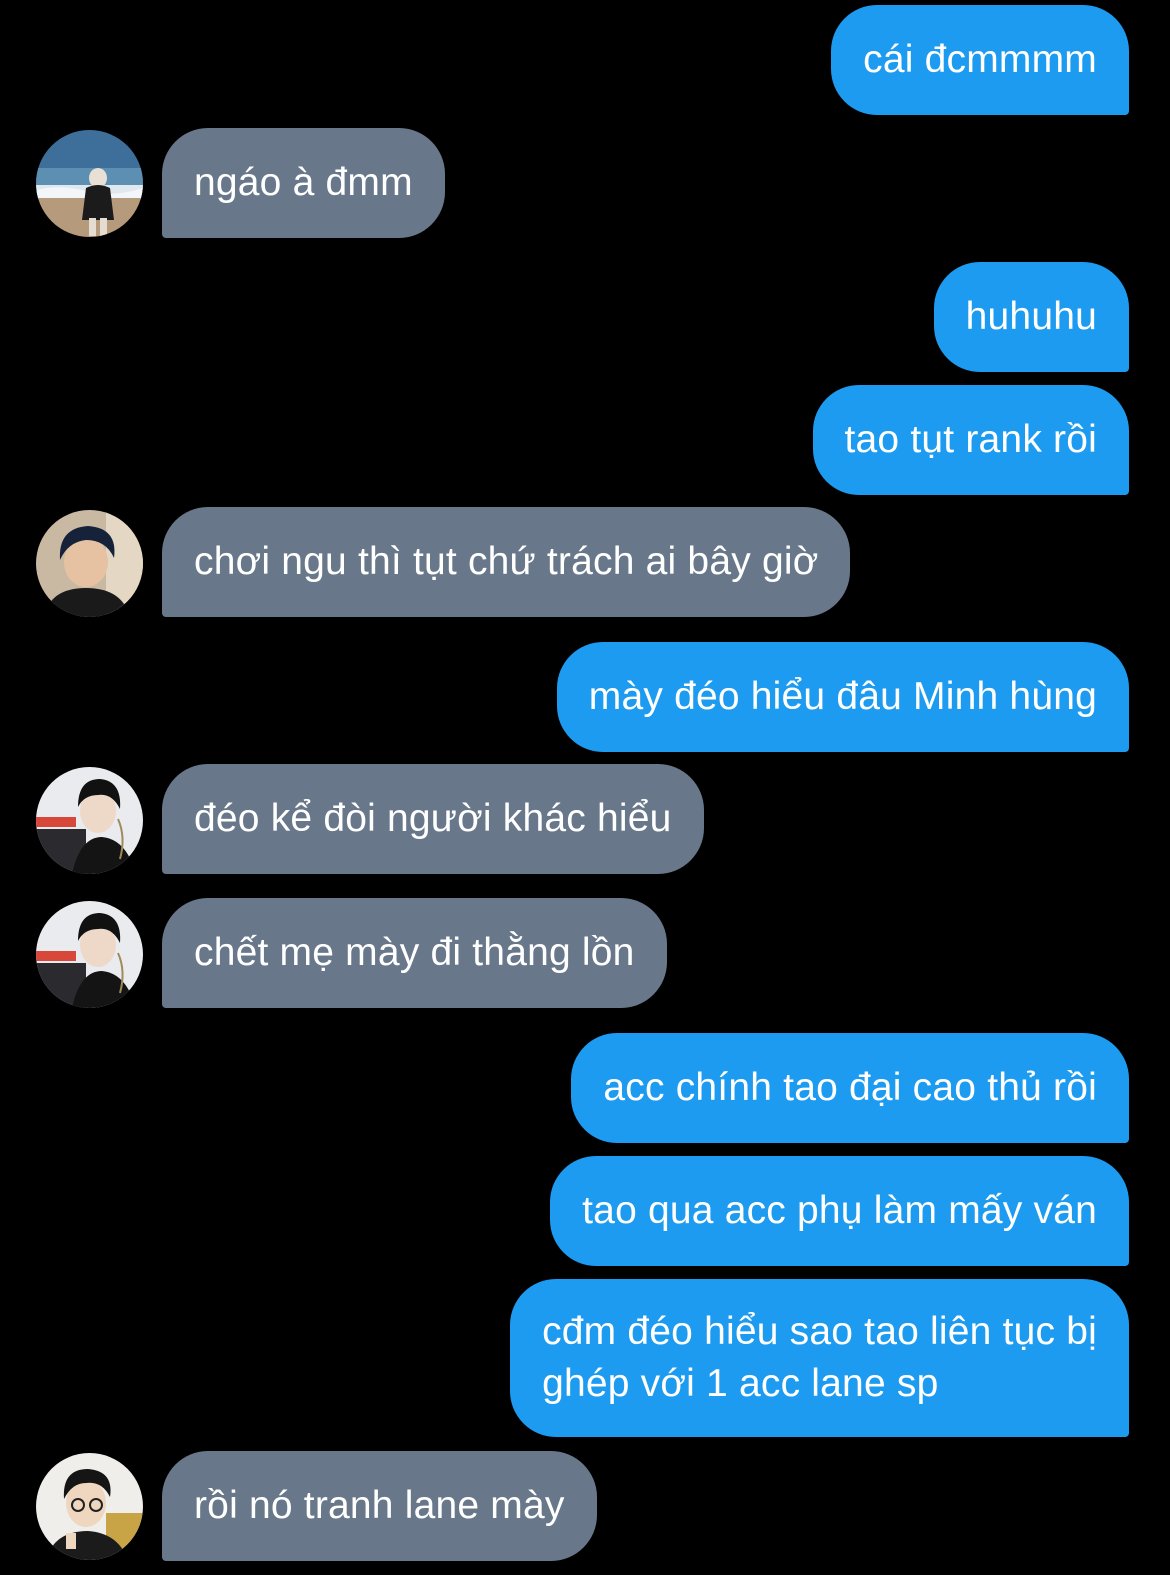 The width and height of the screenshot is (1170, 1575). Describe the element at coordinates (506, 562) in the screenshot. I see `incoming-message-bubble: chơi ngu thì tụt chứ trách ai bây giờ` at that location.